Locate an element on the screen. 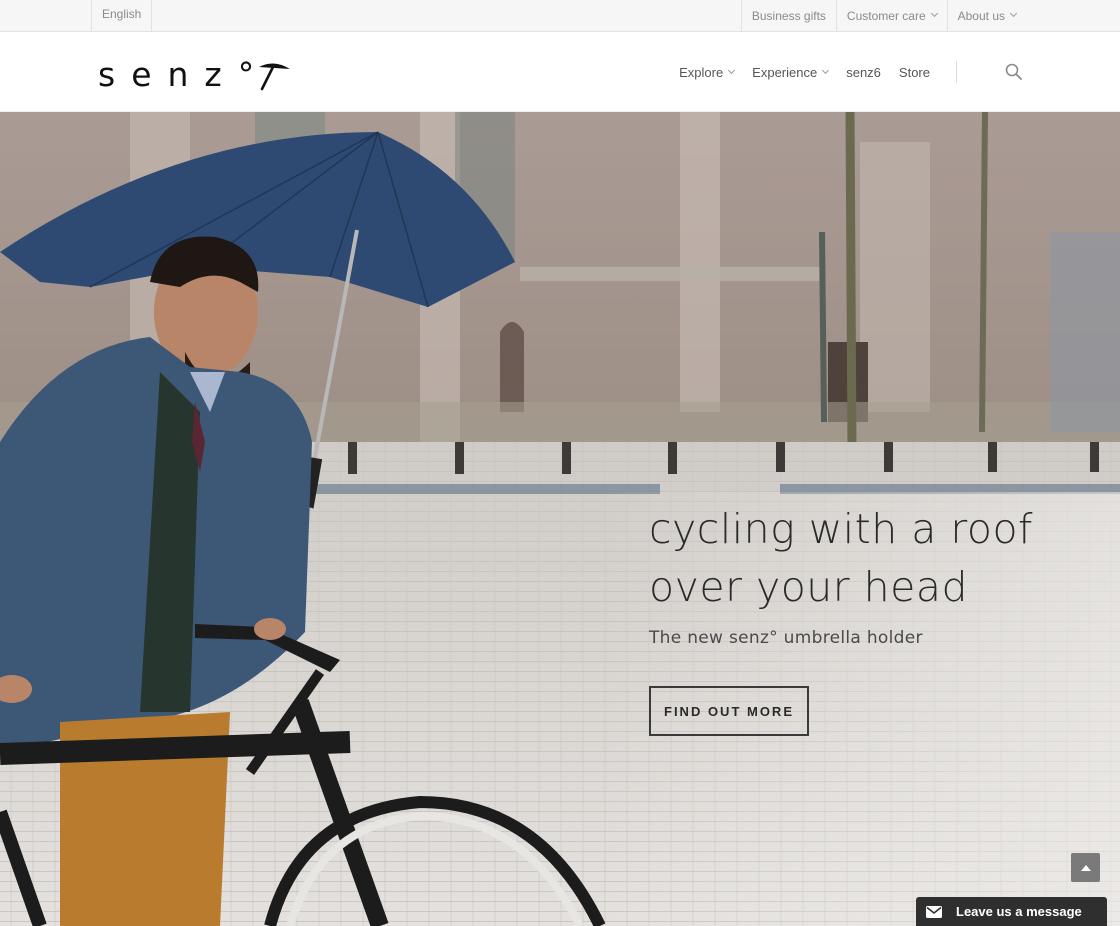  nav-divider is located at coordinates (956, 72).